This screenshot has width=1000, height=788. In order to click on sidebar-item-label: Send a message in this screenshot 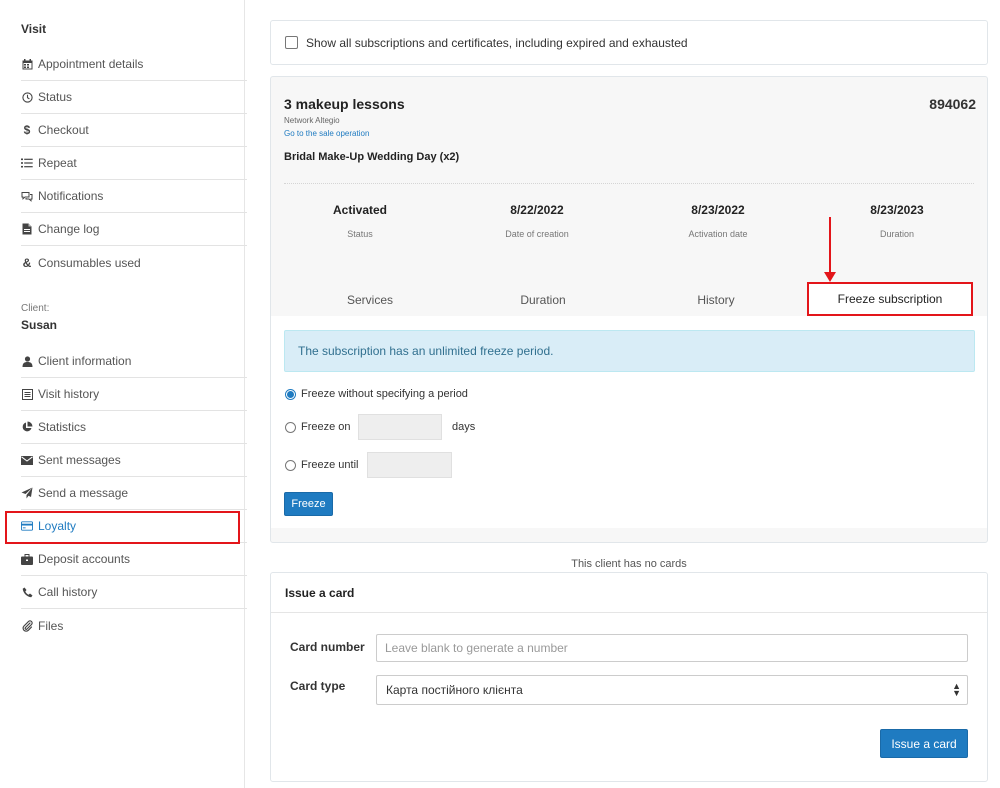, I will do `click(83, 493)`.